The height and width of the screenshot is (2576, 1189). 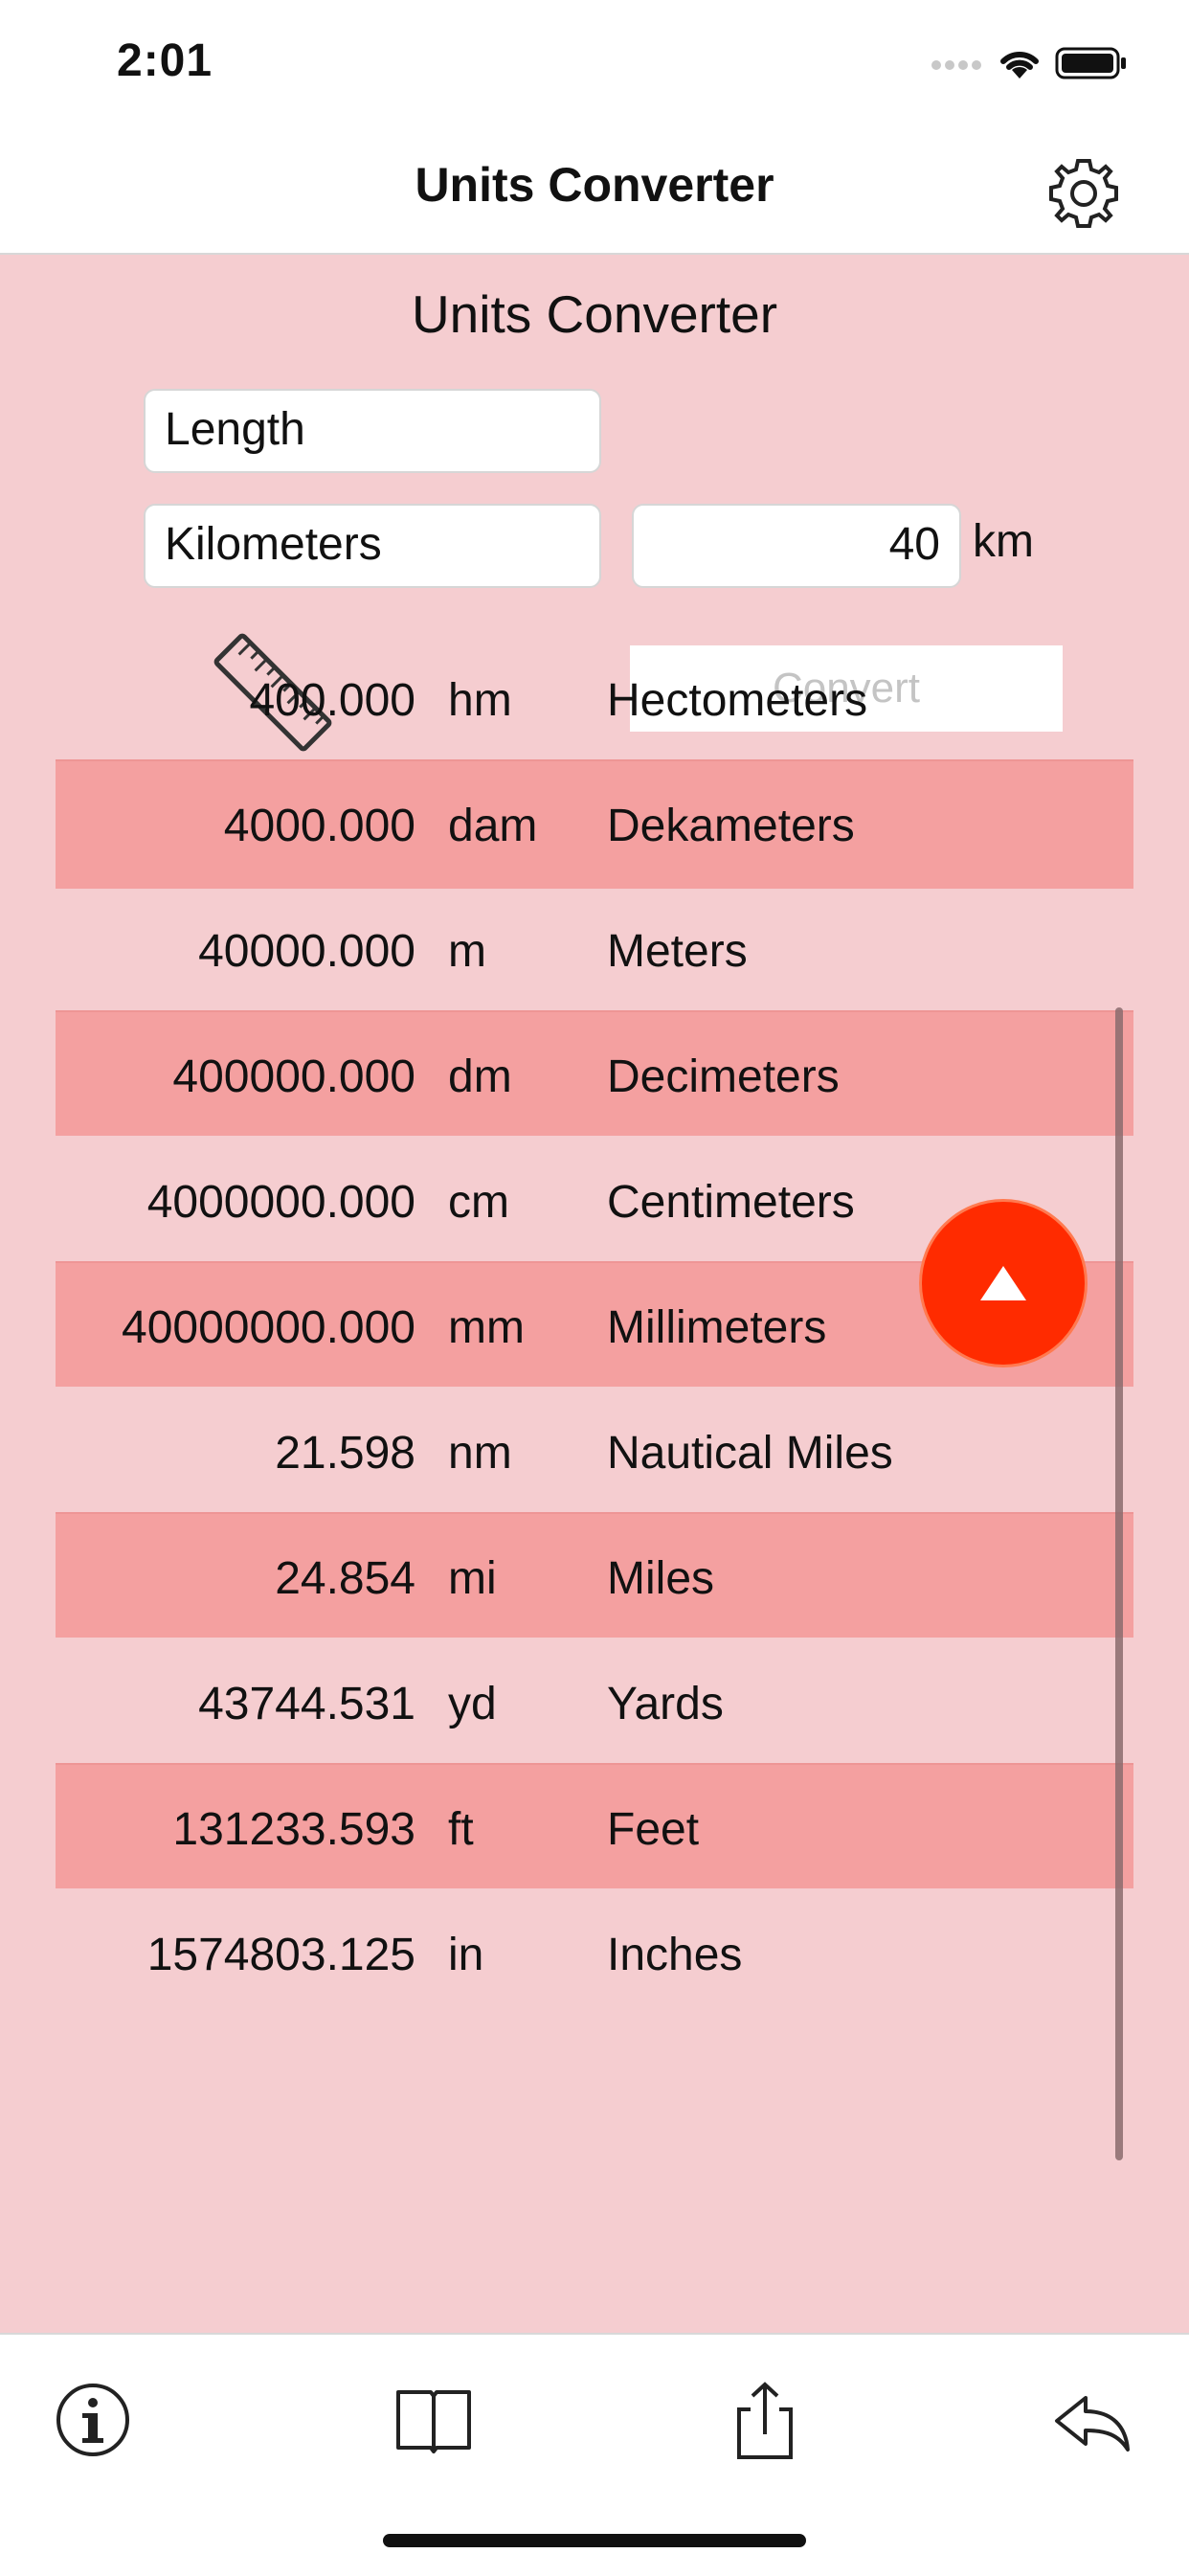 I want to click on result-name: Millimeters, so click(x=717, y=1327).